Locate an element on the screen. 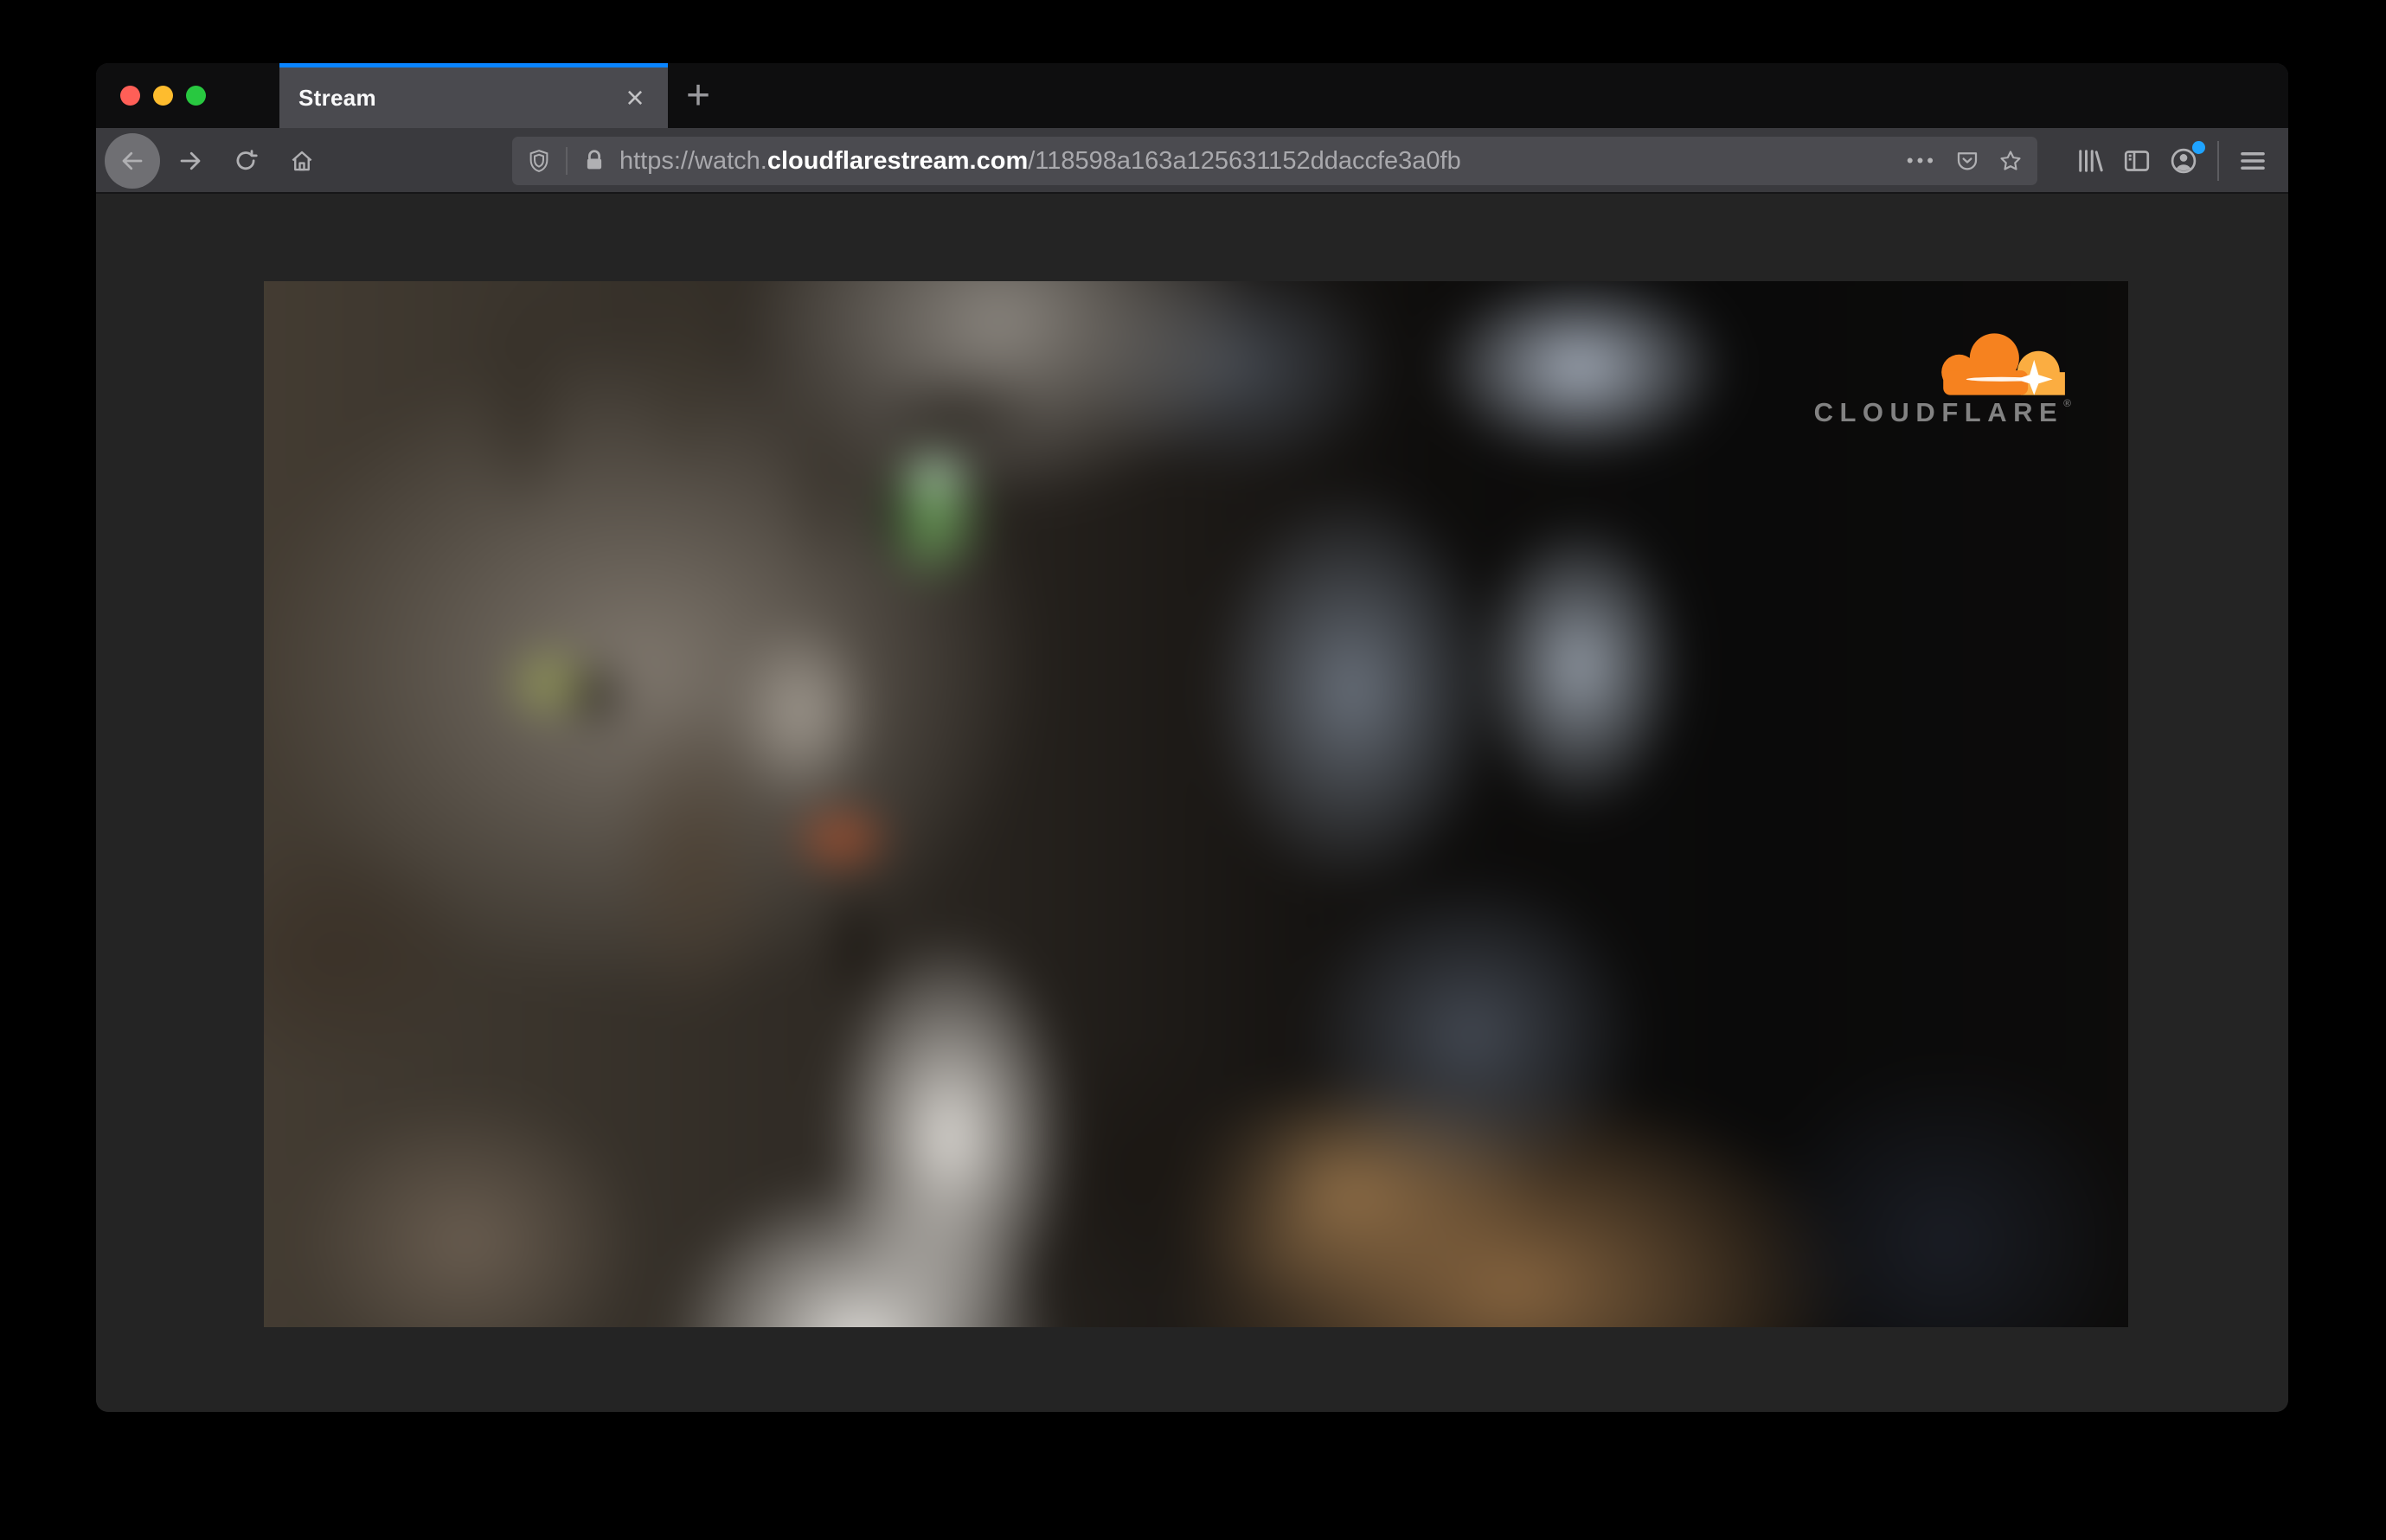  library-button is located at coordinates (2090, 161).